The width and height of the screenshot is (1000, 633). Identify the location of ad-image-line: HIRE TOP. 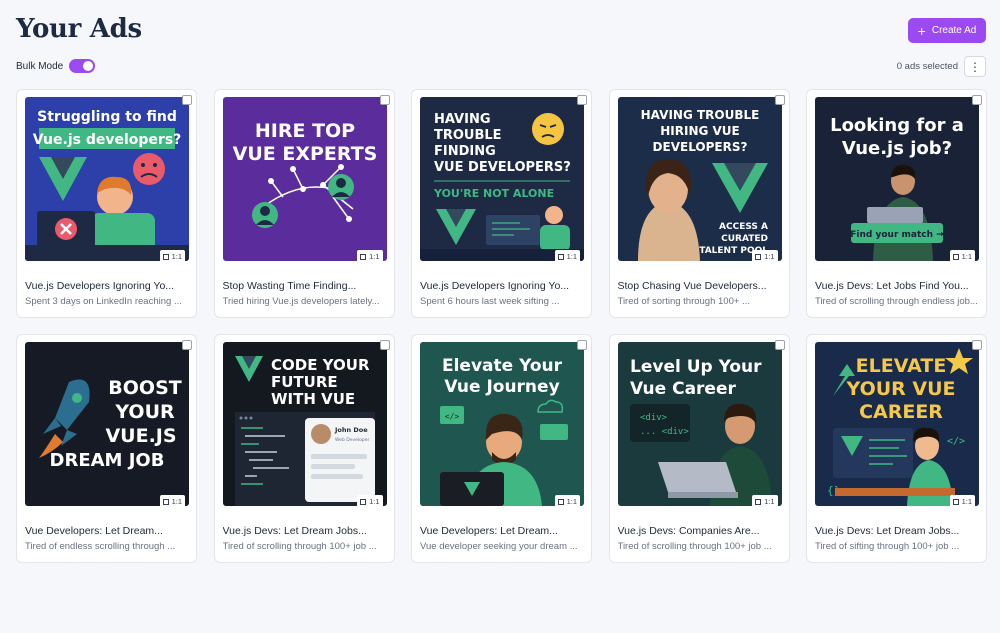
(304, 131).